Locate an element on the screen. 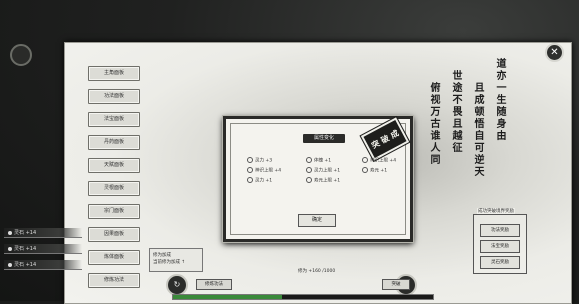  stat-change: 寿元上限 +1 is located at coordinates (323, 180).